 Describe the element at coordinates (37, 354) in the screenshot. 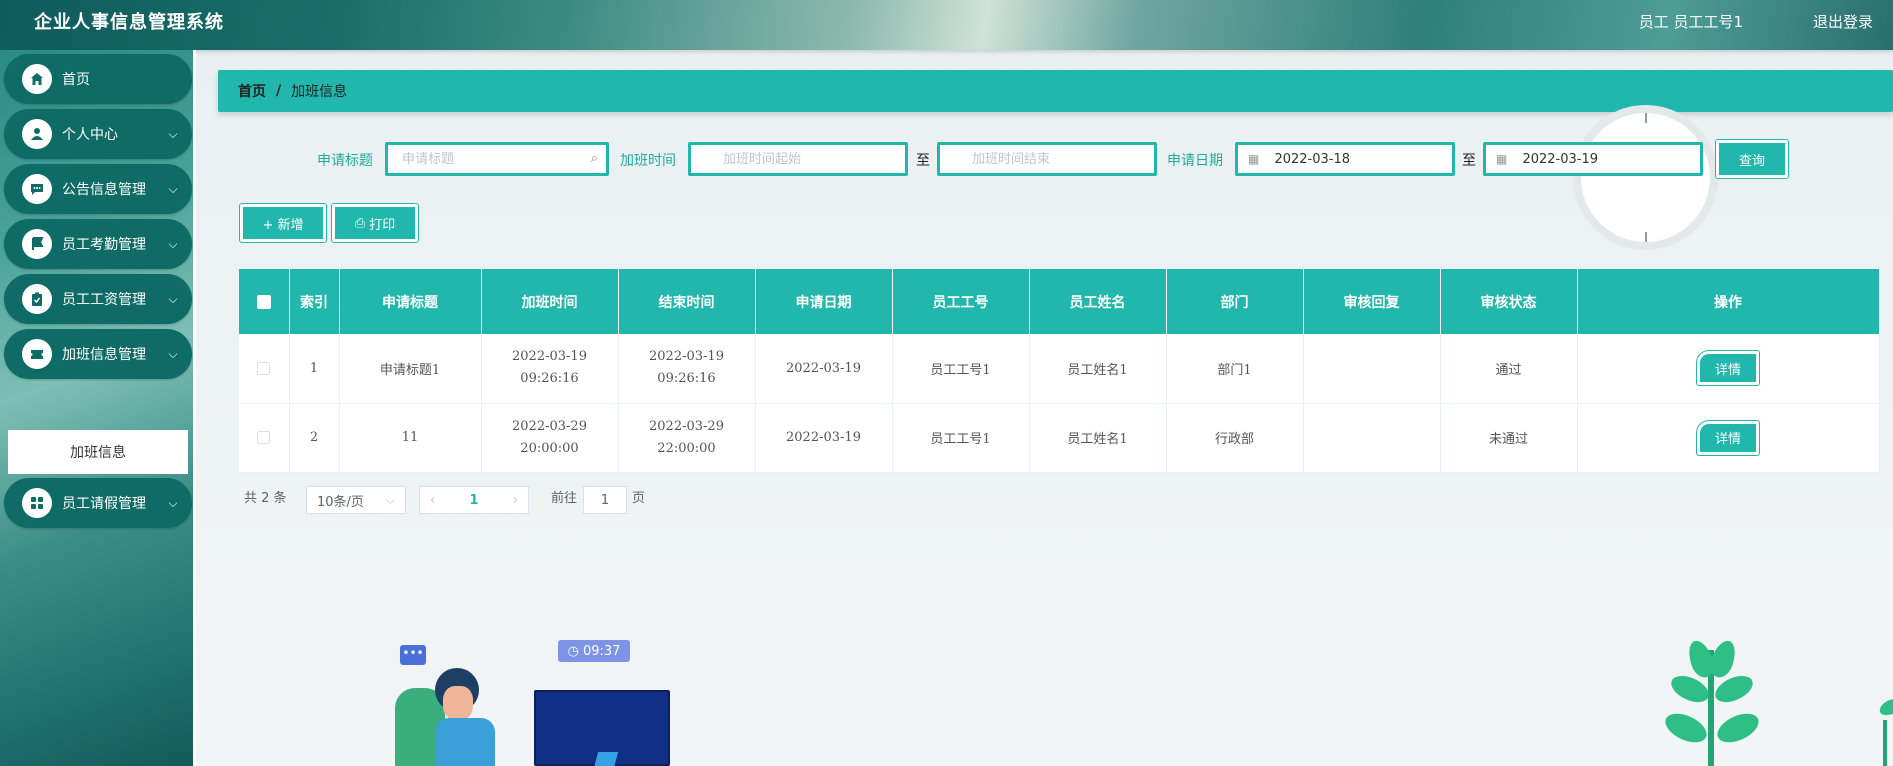

I see `ticket-icon` at that location.